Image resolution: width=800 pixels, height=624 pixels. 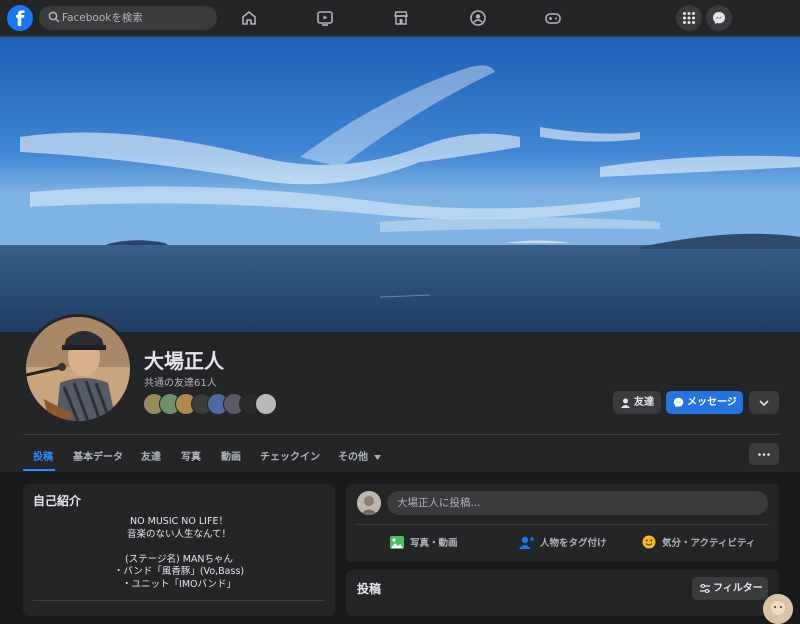 What do you see at coordinates (179, 584) in the screenshot?
I see `bio-line: ・ユニット「IMOバンド」` at bounding box center [179, 584].